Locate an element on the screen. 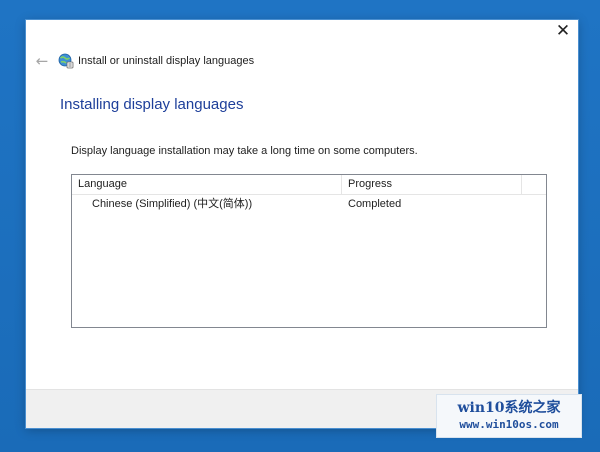 The height and width of the screenshot is (452, 600). navigation-bar: ← Install or uninstall display languages is located at coordinates (302, 61).